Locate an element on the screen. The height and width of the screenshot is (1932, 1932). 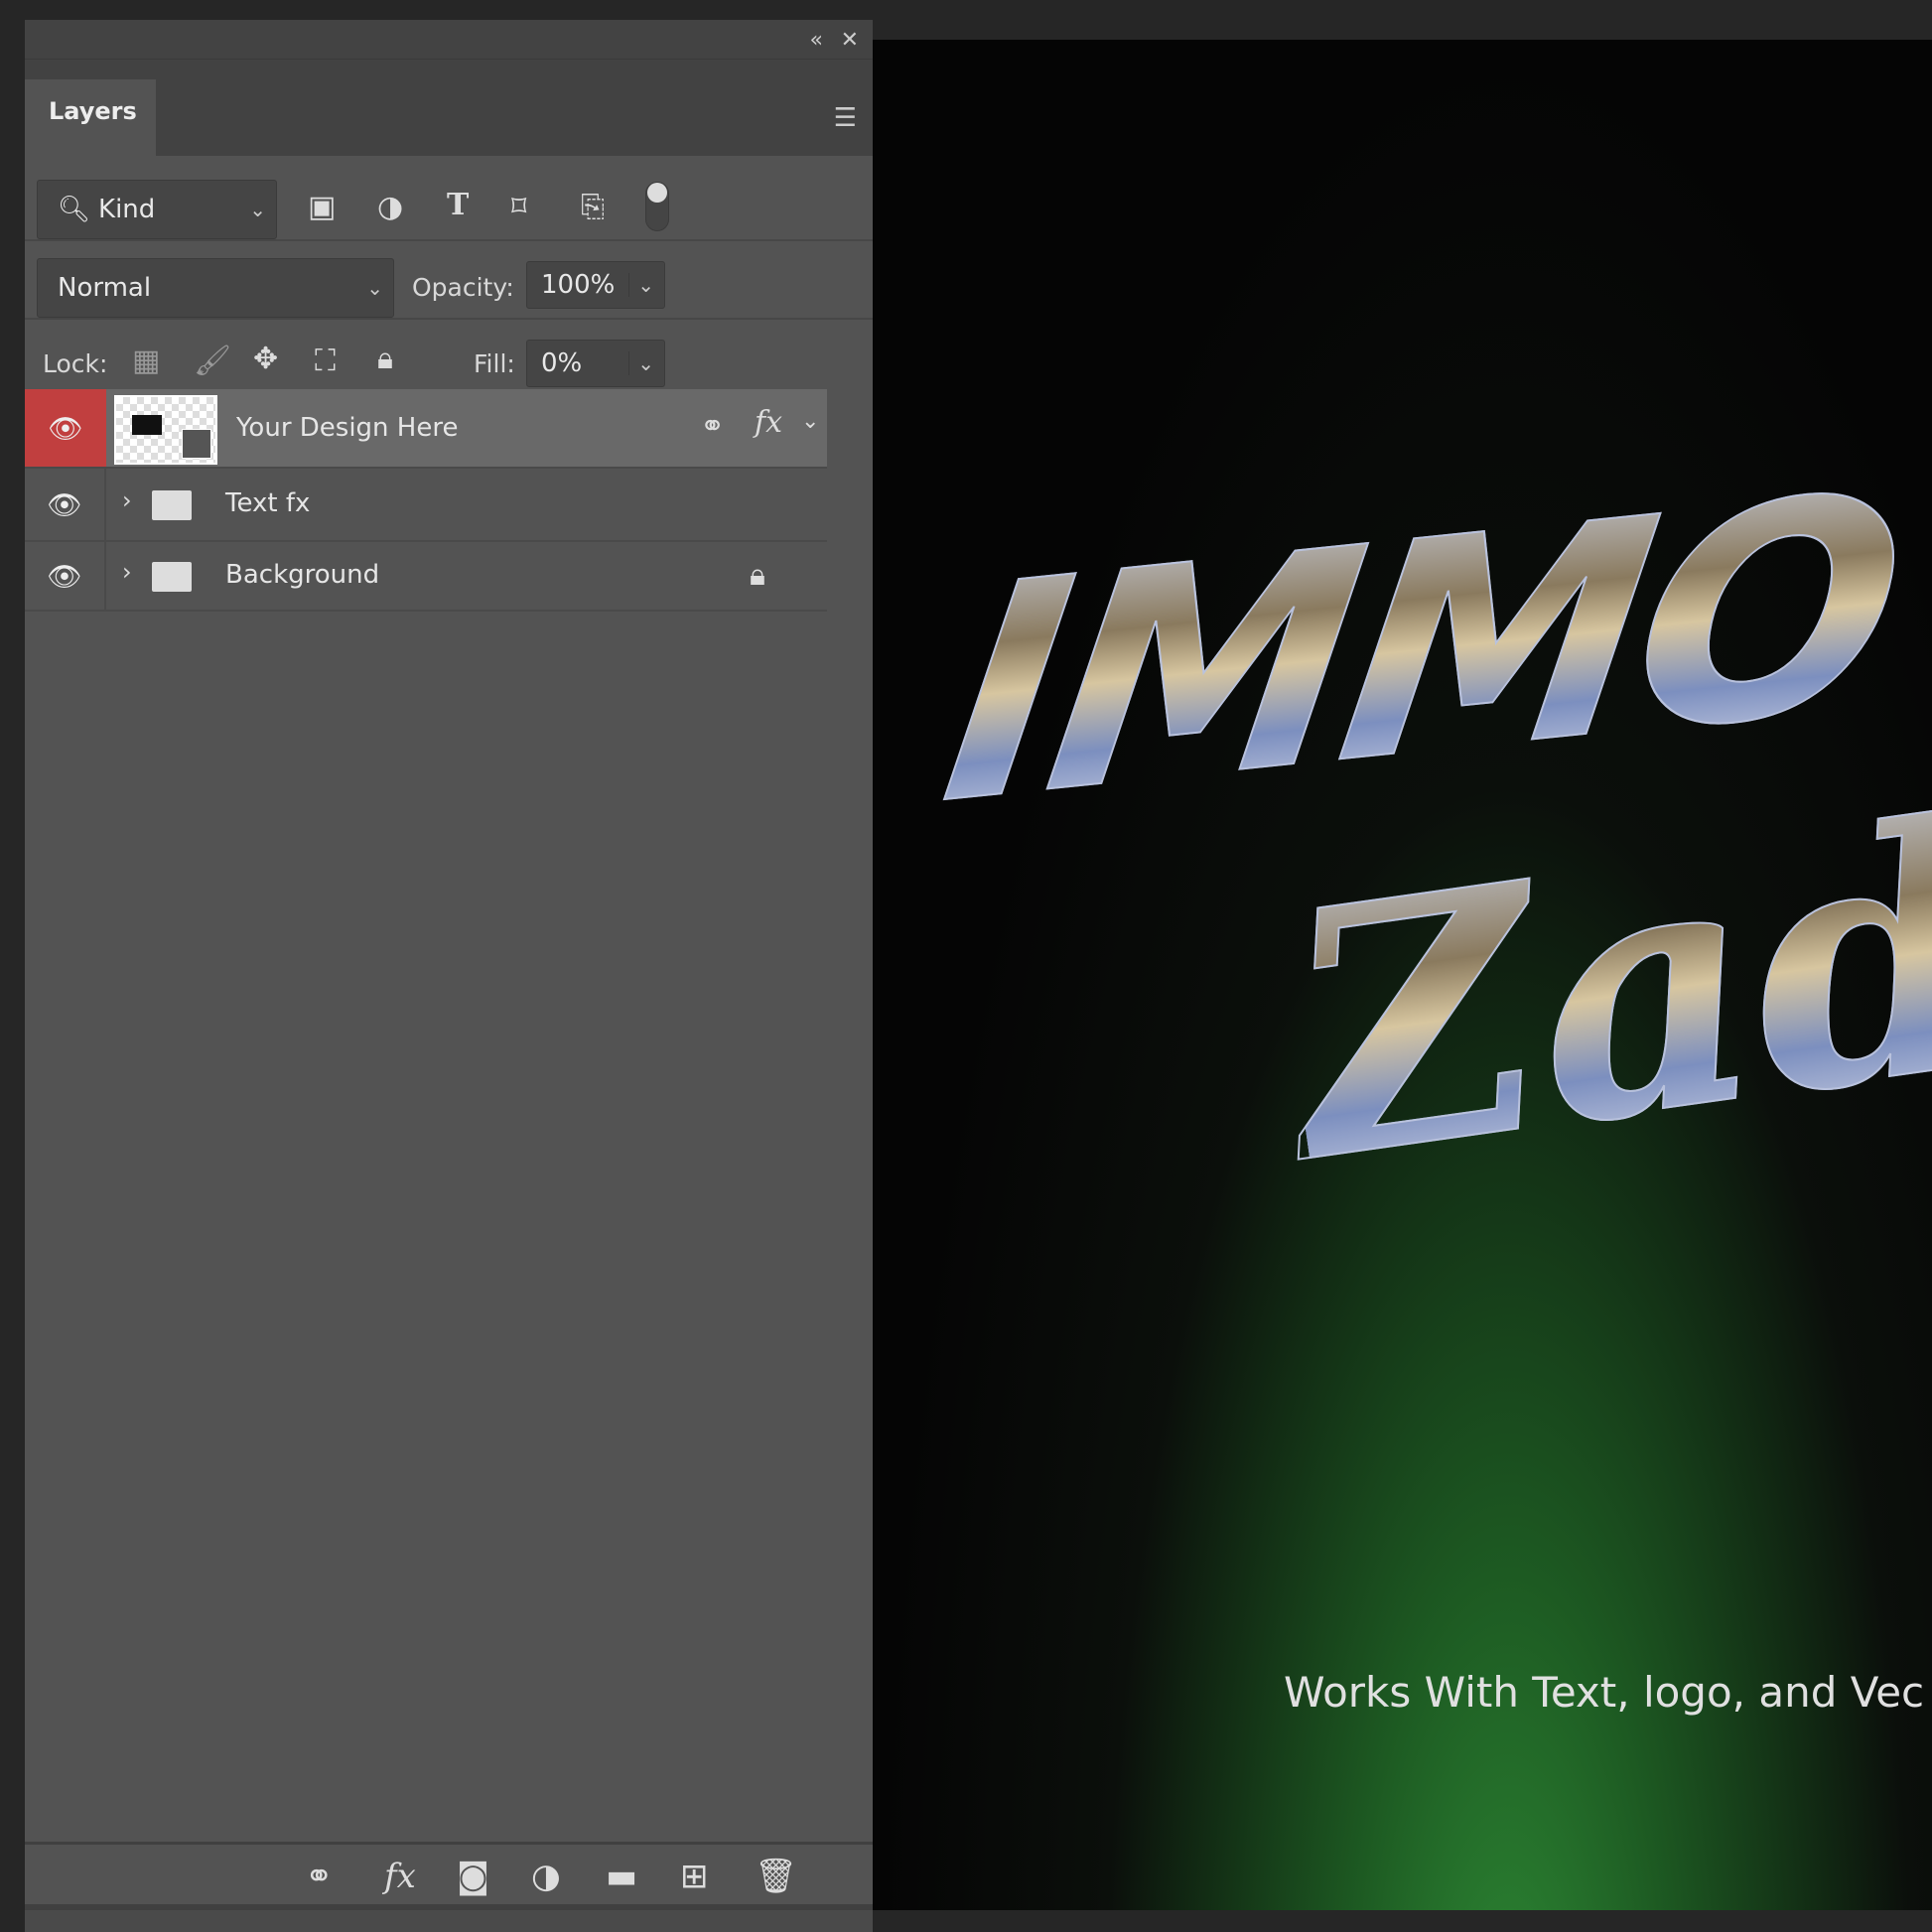
lock-all-icon: 🔒︎ is located at coordinates (385, 359).